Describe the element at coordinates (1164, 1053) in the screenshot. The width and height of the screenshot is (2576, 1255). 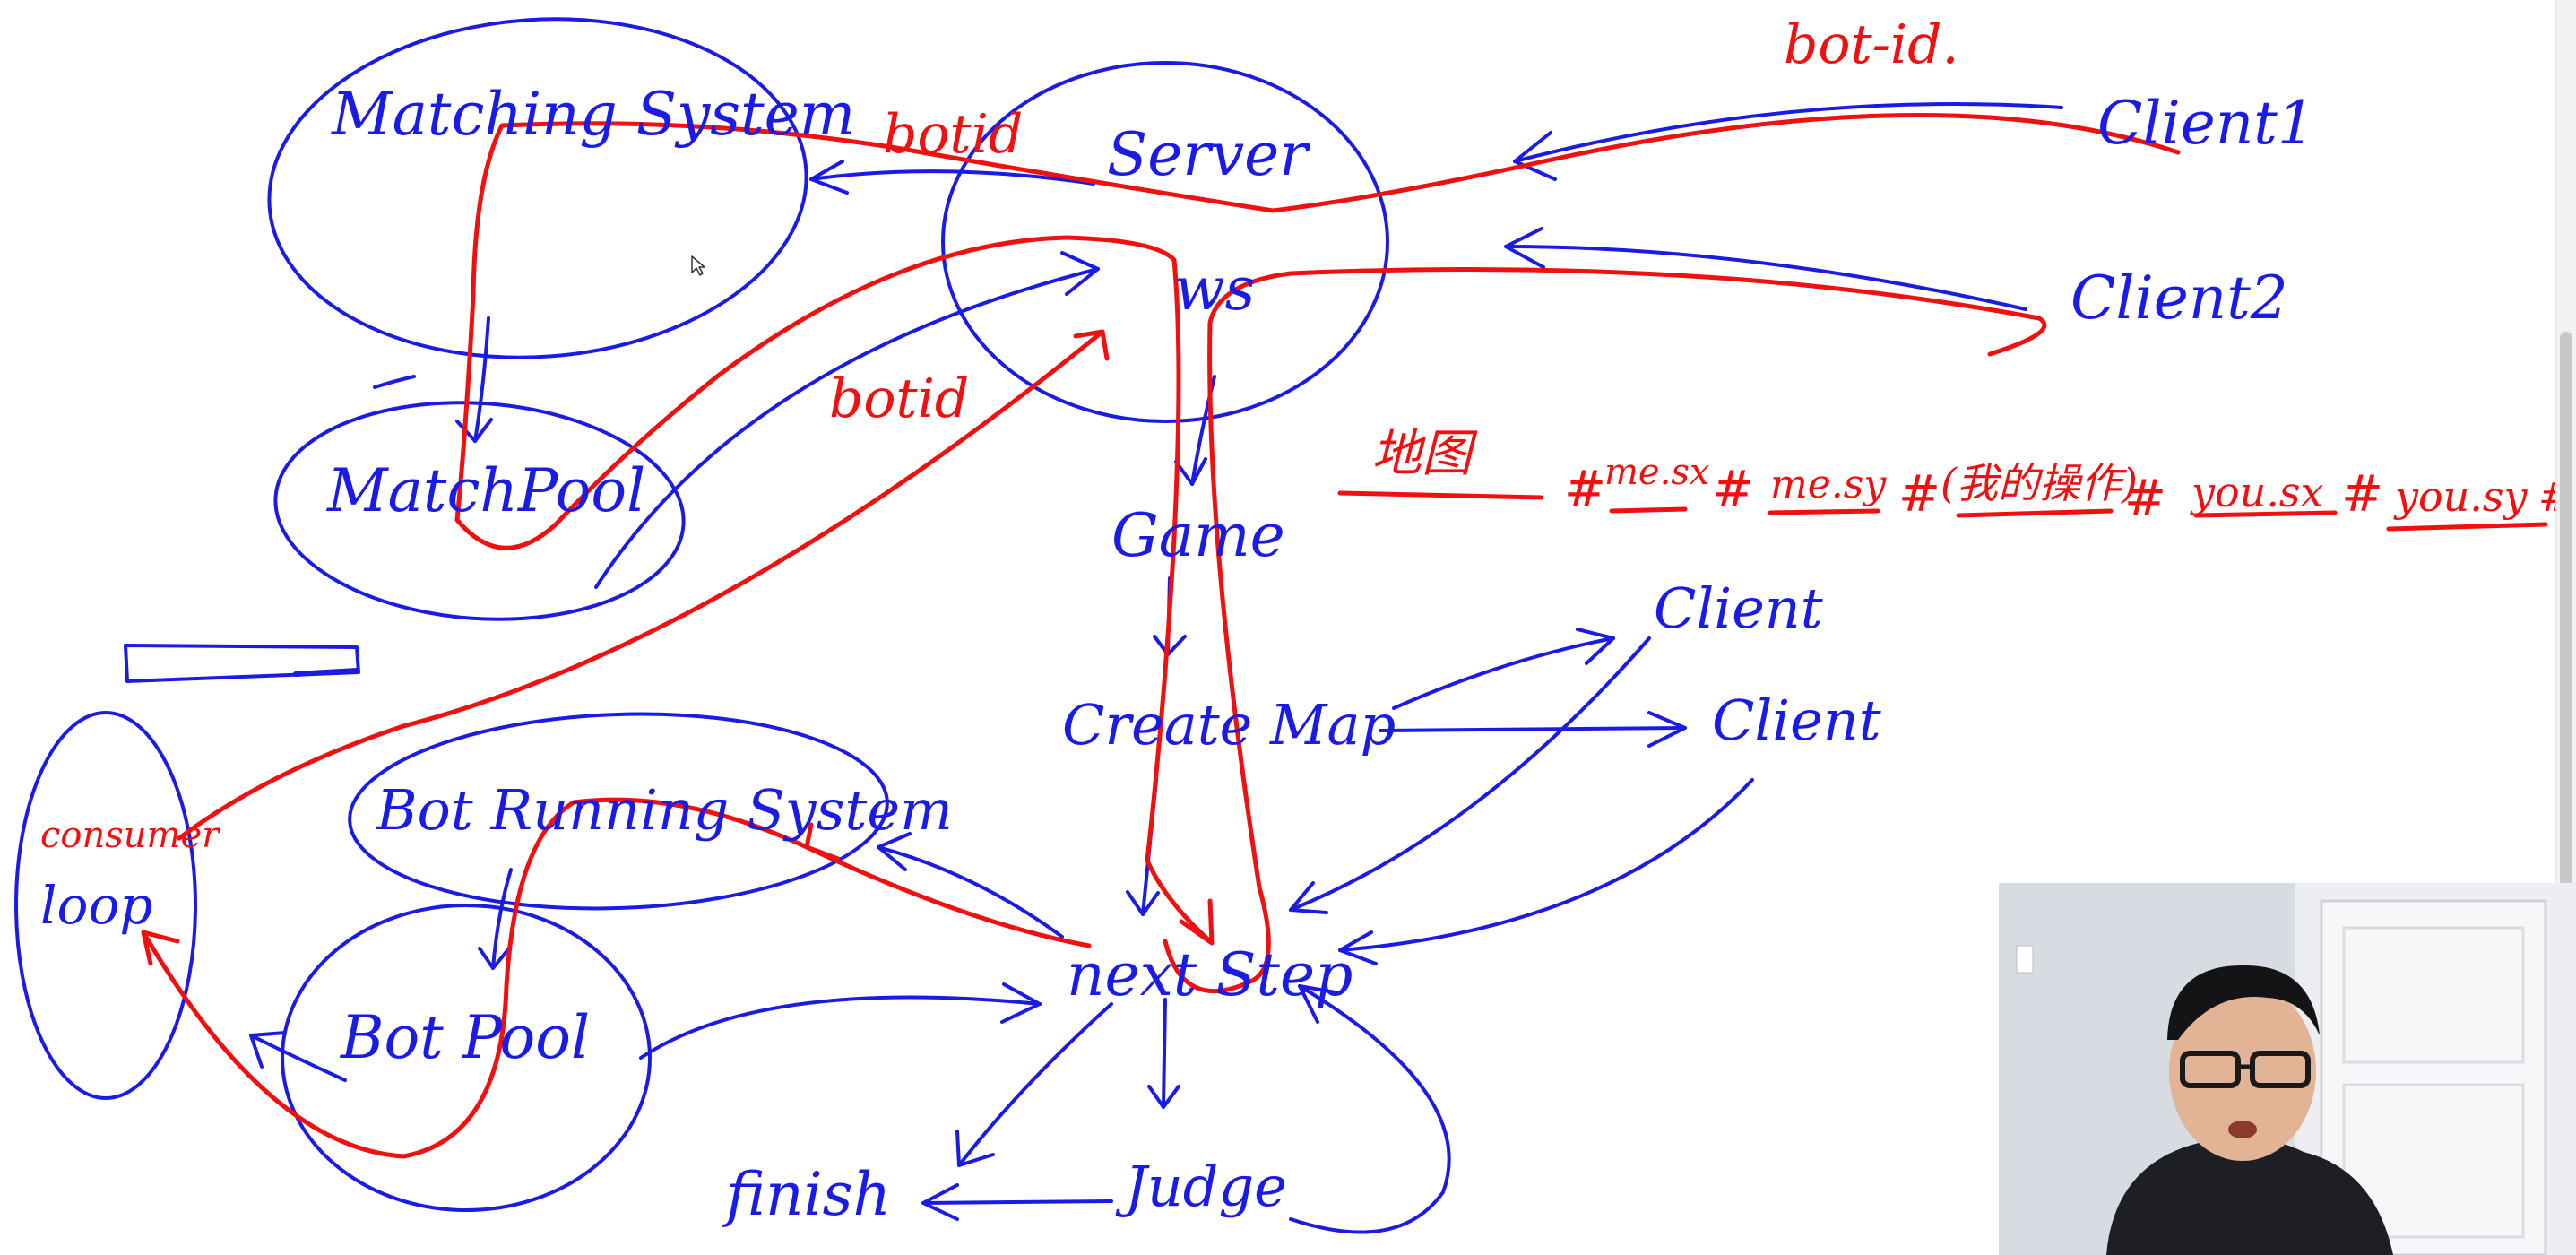
I see `nextstep-to-judge-arrow` at that location.